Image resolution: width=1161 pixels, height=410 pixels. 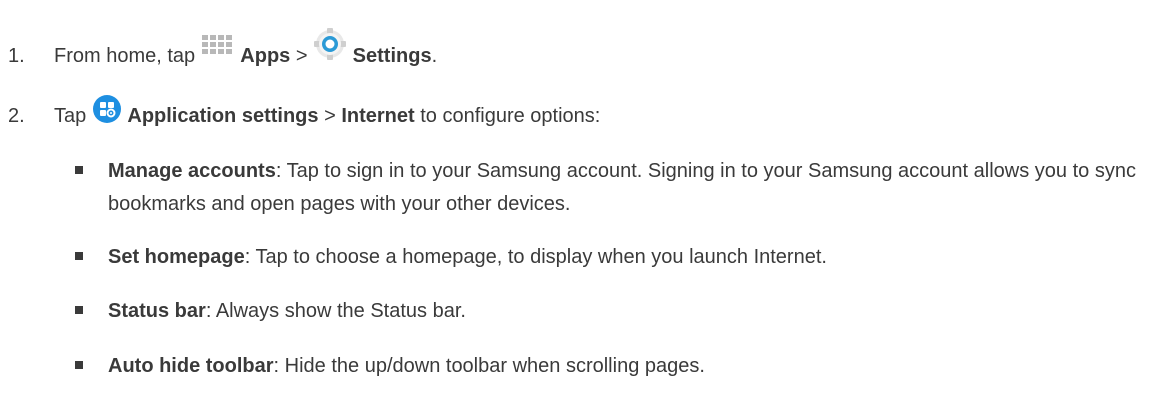 What do you see at coordinates (157, 311) in the screenshot?
I see `option-term: Status bar` at bounding box center [157, 311].